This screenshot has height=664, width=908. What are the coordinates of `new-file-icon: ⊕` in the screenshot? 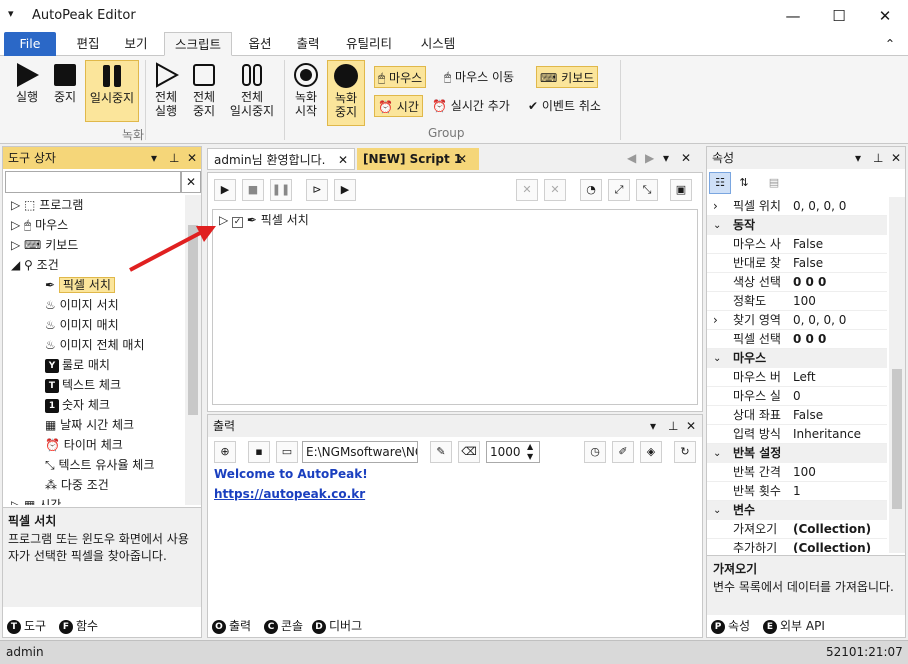 It's located at (225, 452).